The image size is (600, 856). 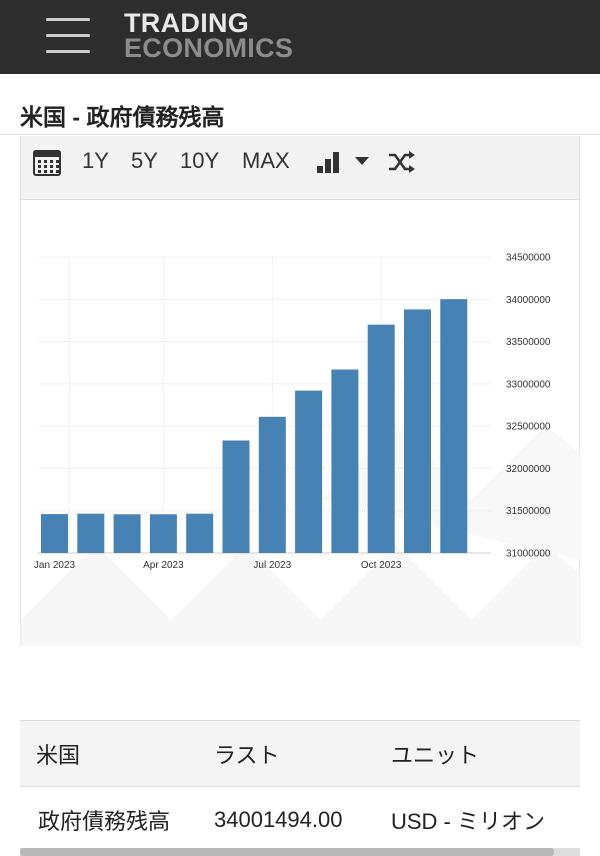 What do you see at coordinates (528, 511) in the screenshot?
I see `y-tick-label: 31500000` at bounding box center [528, 511].